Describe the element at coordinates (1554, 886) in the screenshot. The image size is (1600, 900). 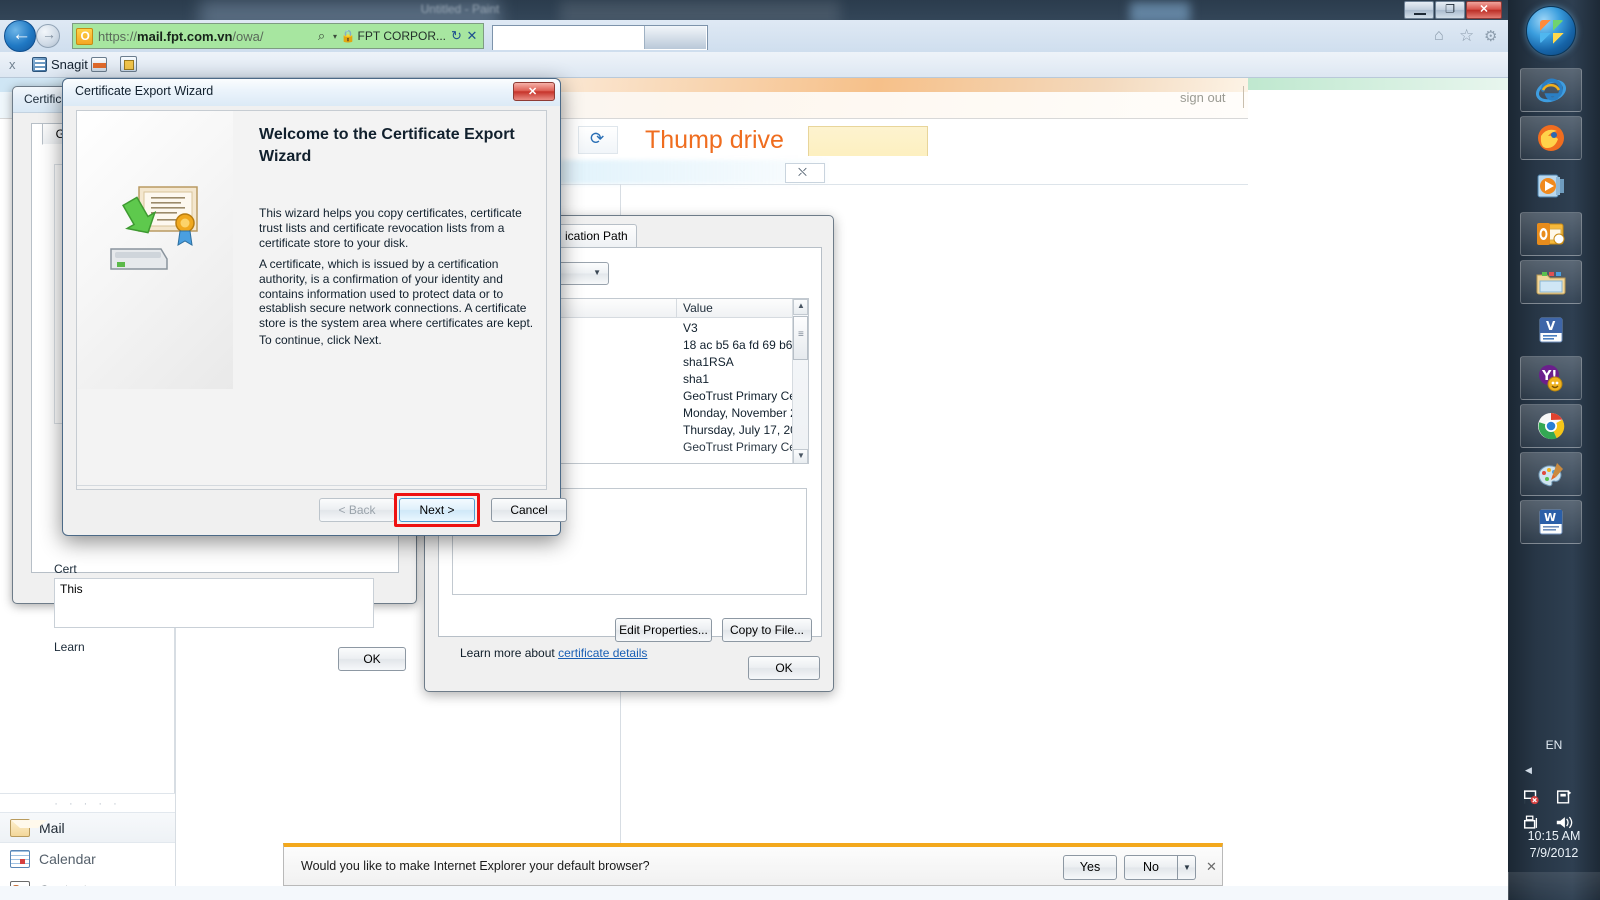
I see `show-desktop-button` at that location.